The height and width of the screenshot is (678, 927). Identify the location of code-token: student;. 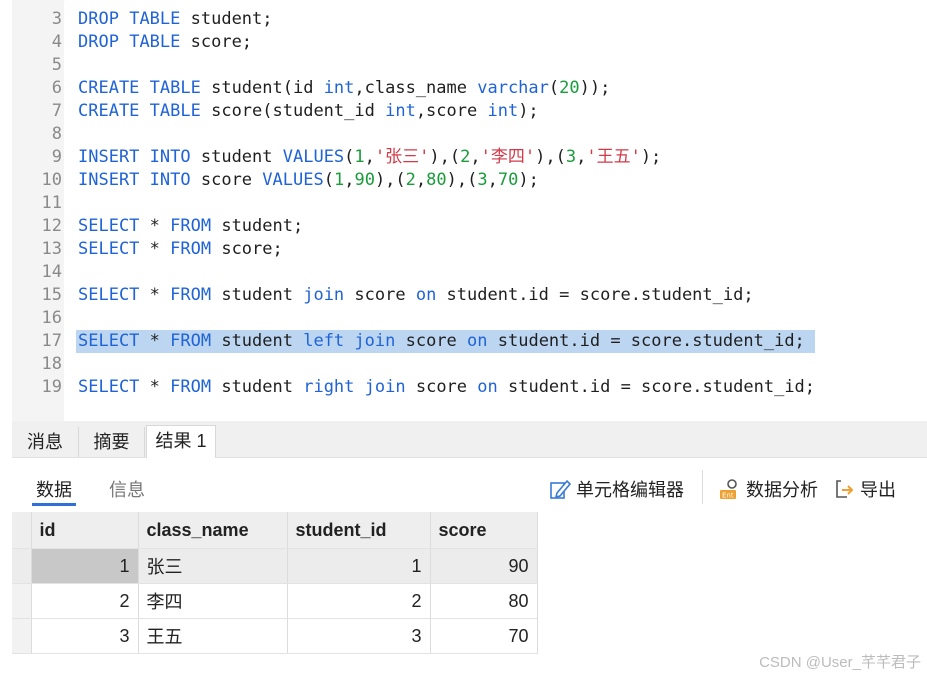
(257, 226).